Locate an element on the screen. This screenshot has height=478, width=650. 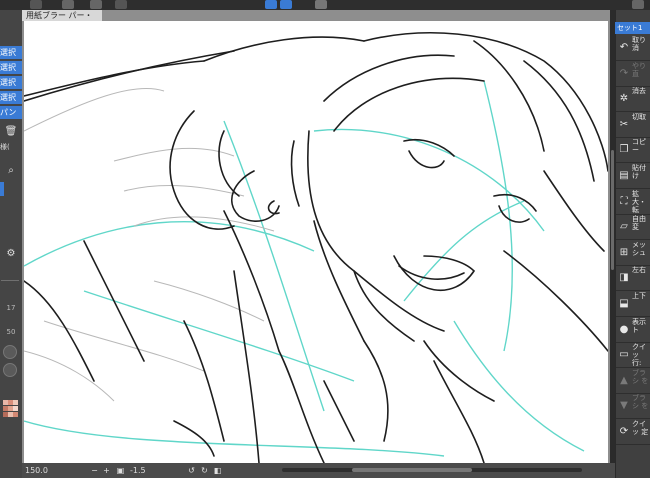
quick-access-item: ✂ 切取 is located at coordinates (633, 125).